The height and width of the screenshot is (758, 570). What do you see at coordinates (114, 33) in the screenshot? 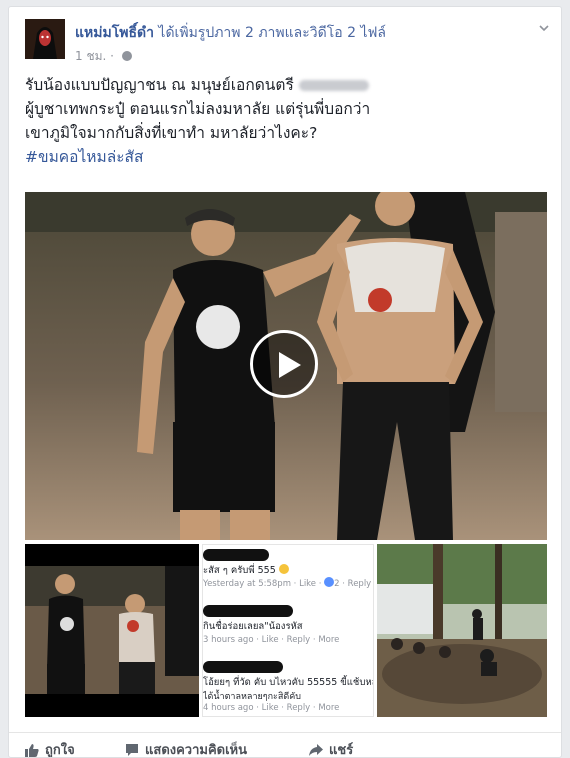
I see `author-name: แหม่มโพธิ์ดำ` at bounding box center [114, 33].